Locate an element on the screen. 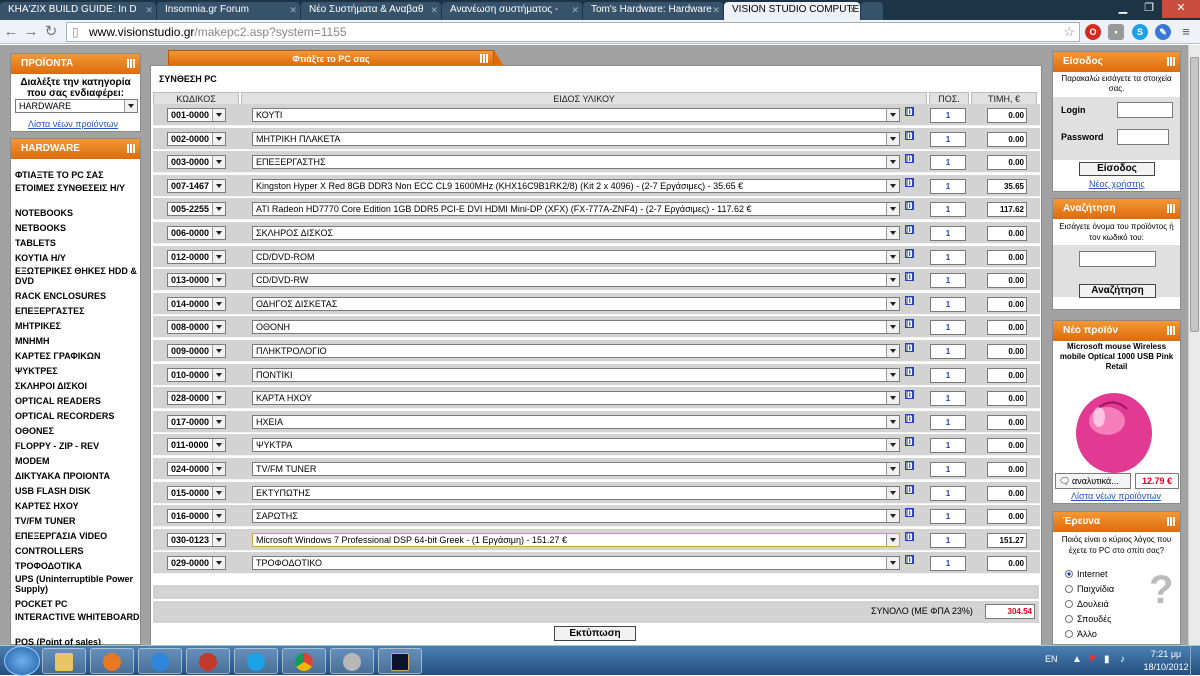  category-link: ΕΤΟΙΜΕΣ ΣΥΝΘΕΣΕΙΣ Η/Υ is located at coordinates (75, 194).